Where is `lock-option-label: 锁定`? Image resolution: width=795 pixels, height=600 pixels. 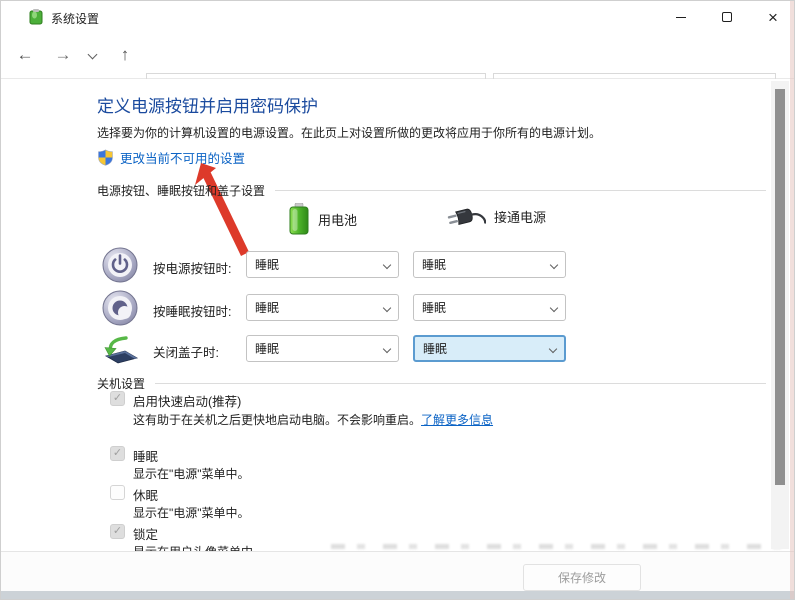
lock-option-label: 锁定 is located at coordinates (146, 535).